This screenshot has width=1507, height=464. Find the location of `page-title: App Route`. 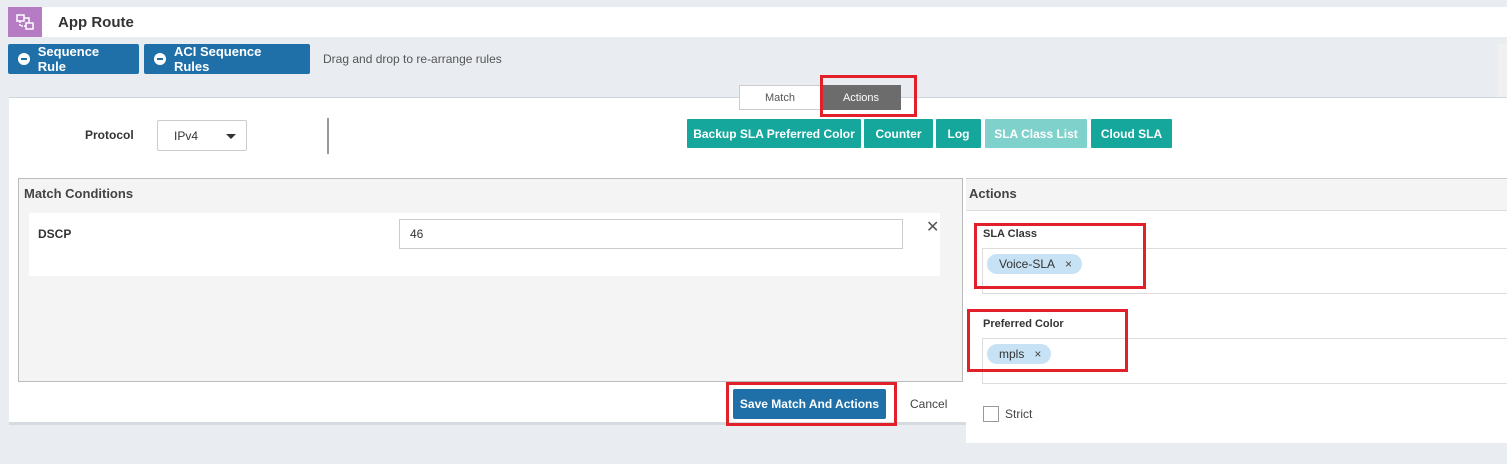

page-title: App Route is located at coordinates (96, 22).